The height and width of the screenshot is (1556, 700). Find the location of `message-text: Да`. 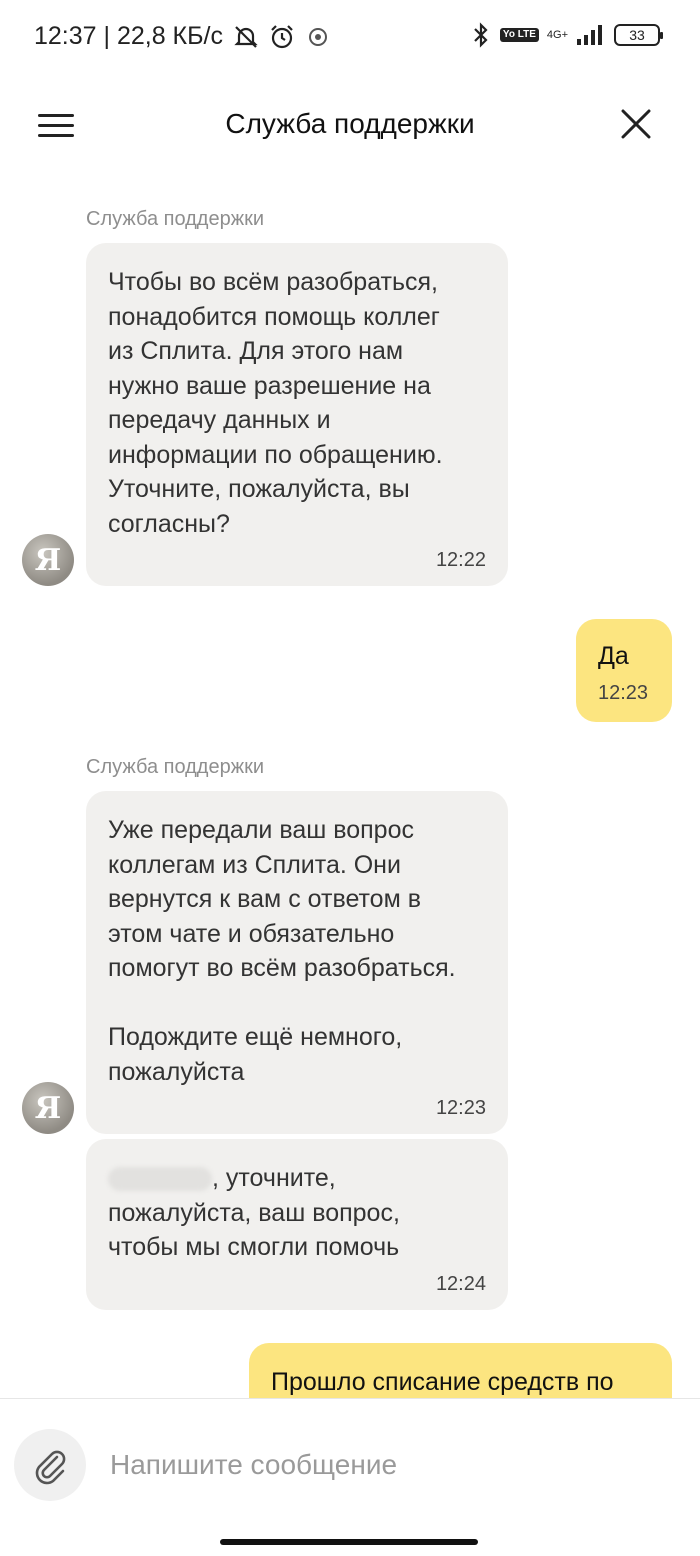

message-text: Да is located at coordinates (613, 656).